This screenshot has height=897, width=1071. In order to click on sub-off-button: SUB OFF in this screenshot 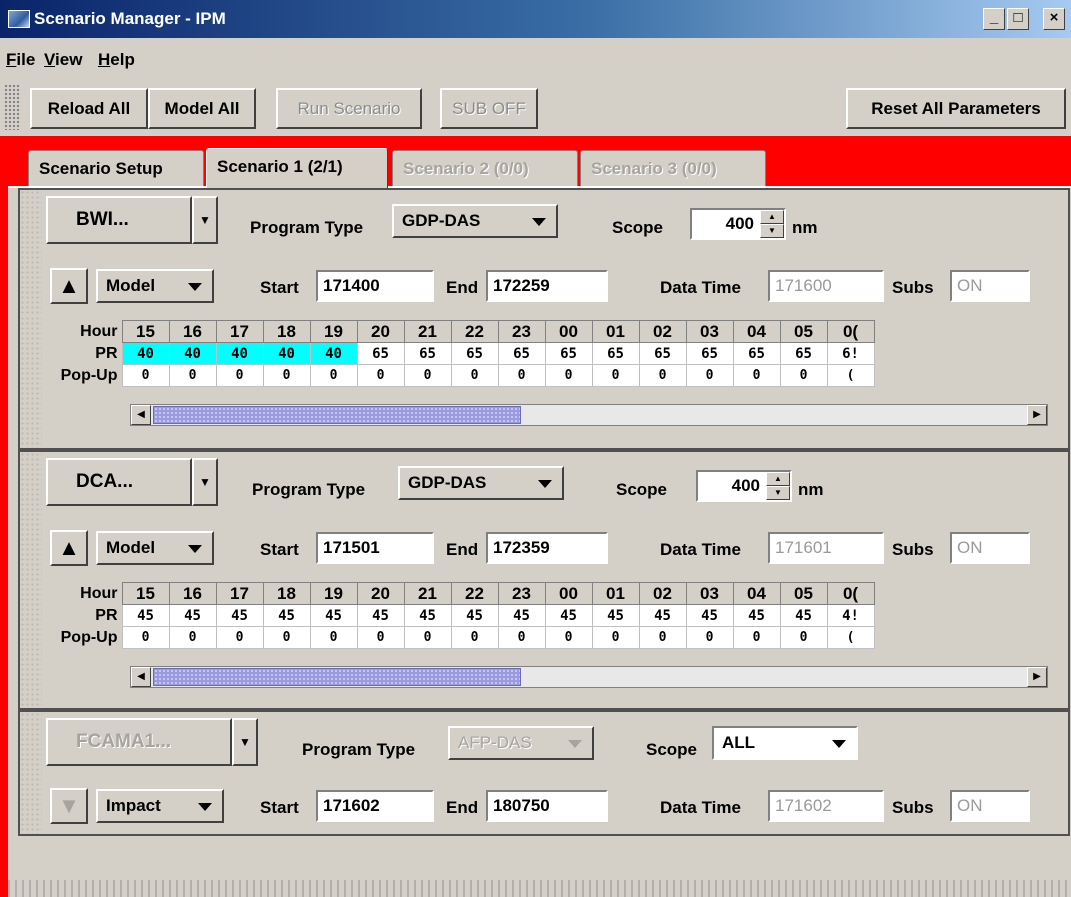, I will do `click(489, 108)`.